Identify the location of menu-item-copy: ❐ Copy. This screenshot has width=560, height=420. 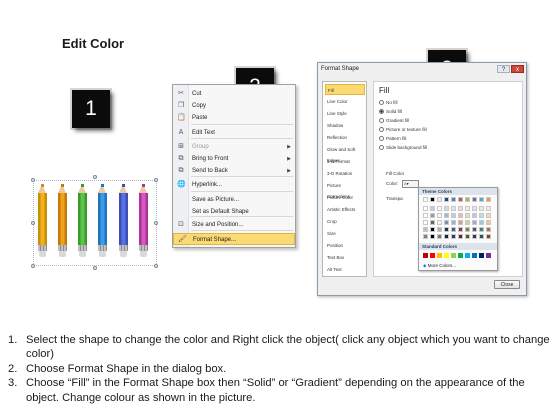
(234, 106).